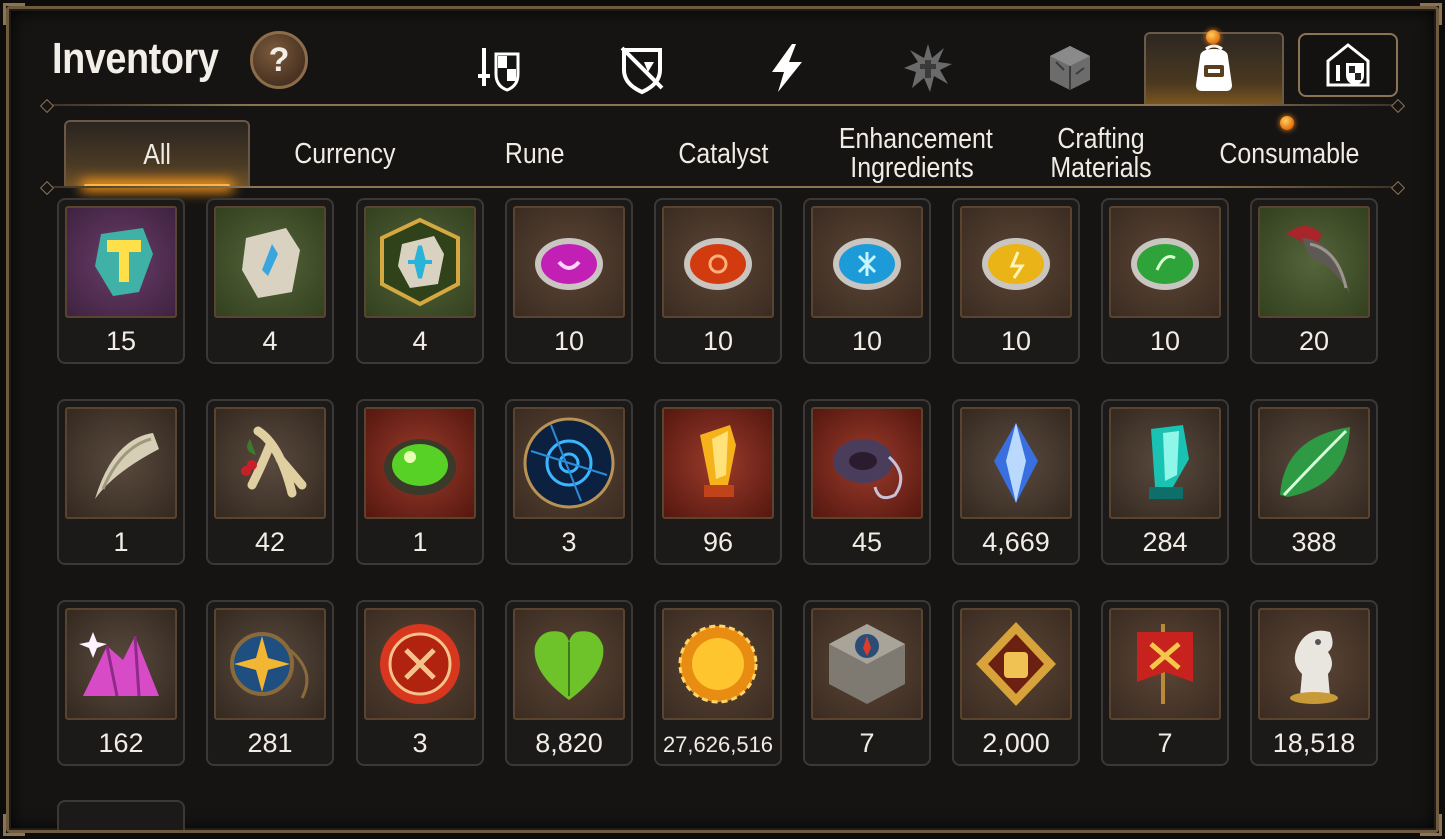  Describe the element at coordinates (867, 542) in the screenshot. I see `item-quantity: 45` at that location.